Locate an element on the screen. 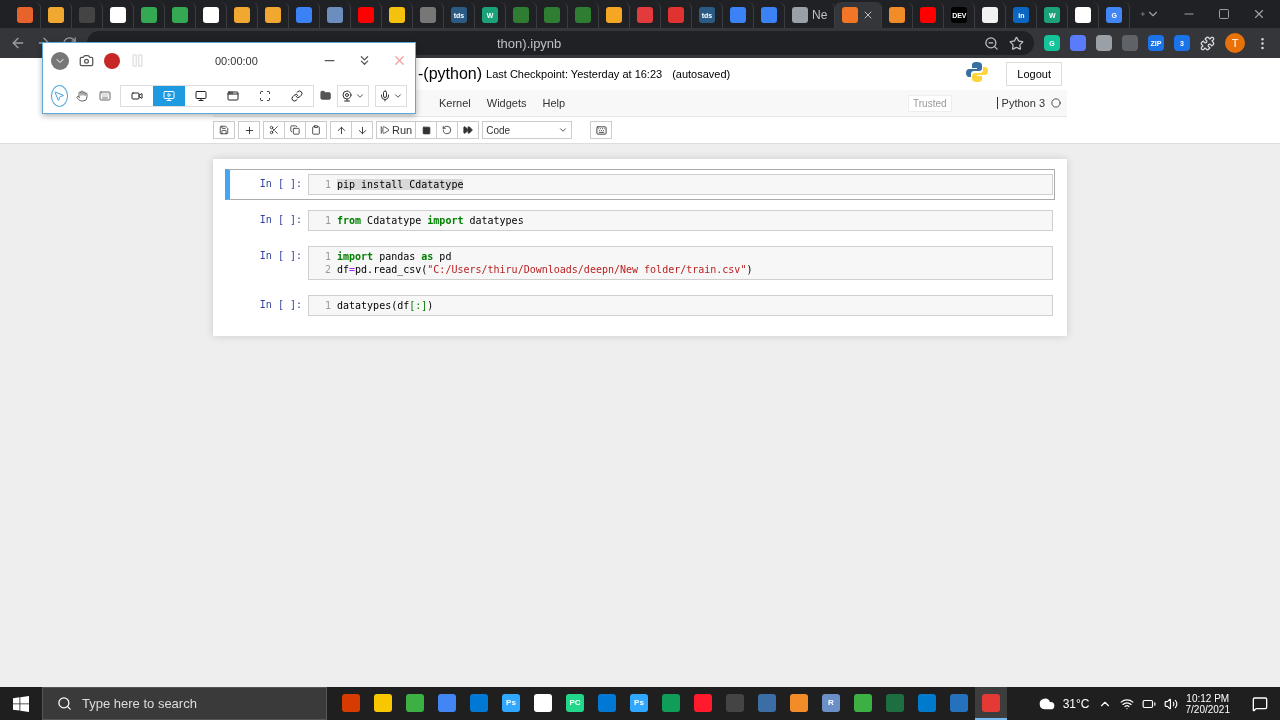 The height and width of the screenshot is (720, 1280). cut-button is located at coordinates (274, 130).